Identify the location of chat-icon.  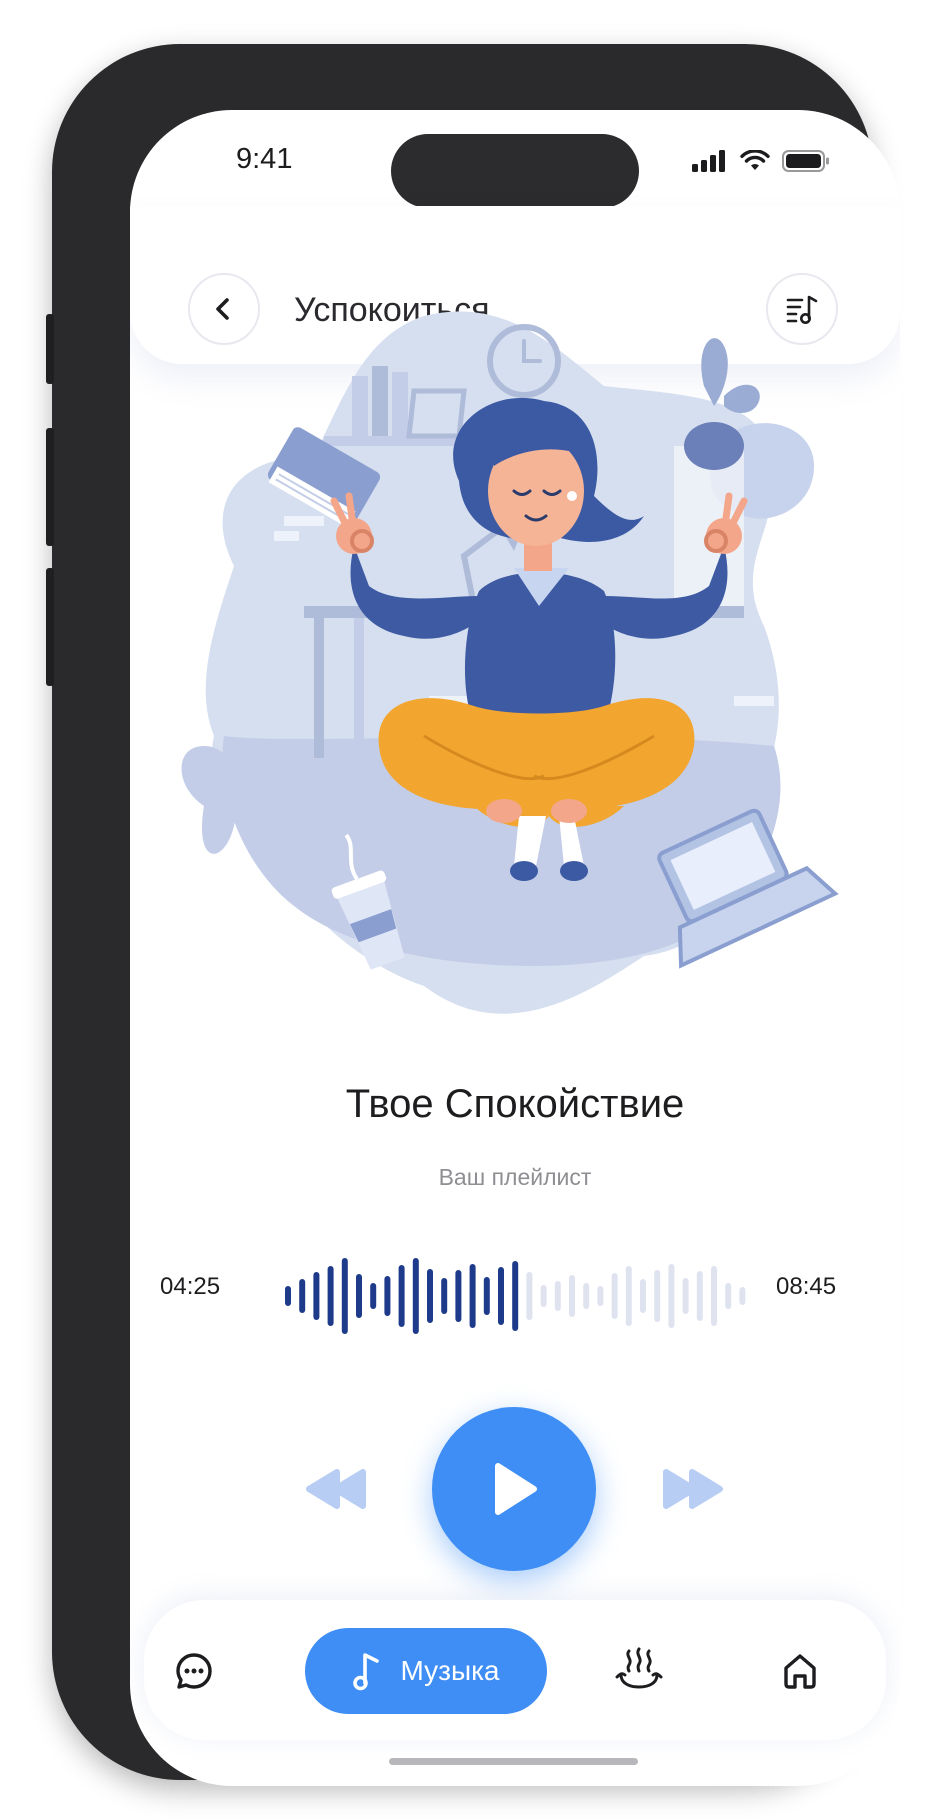
(194, 1671).